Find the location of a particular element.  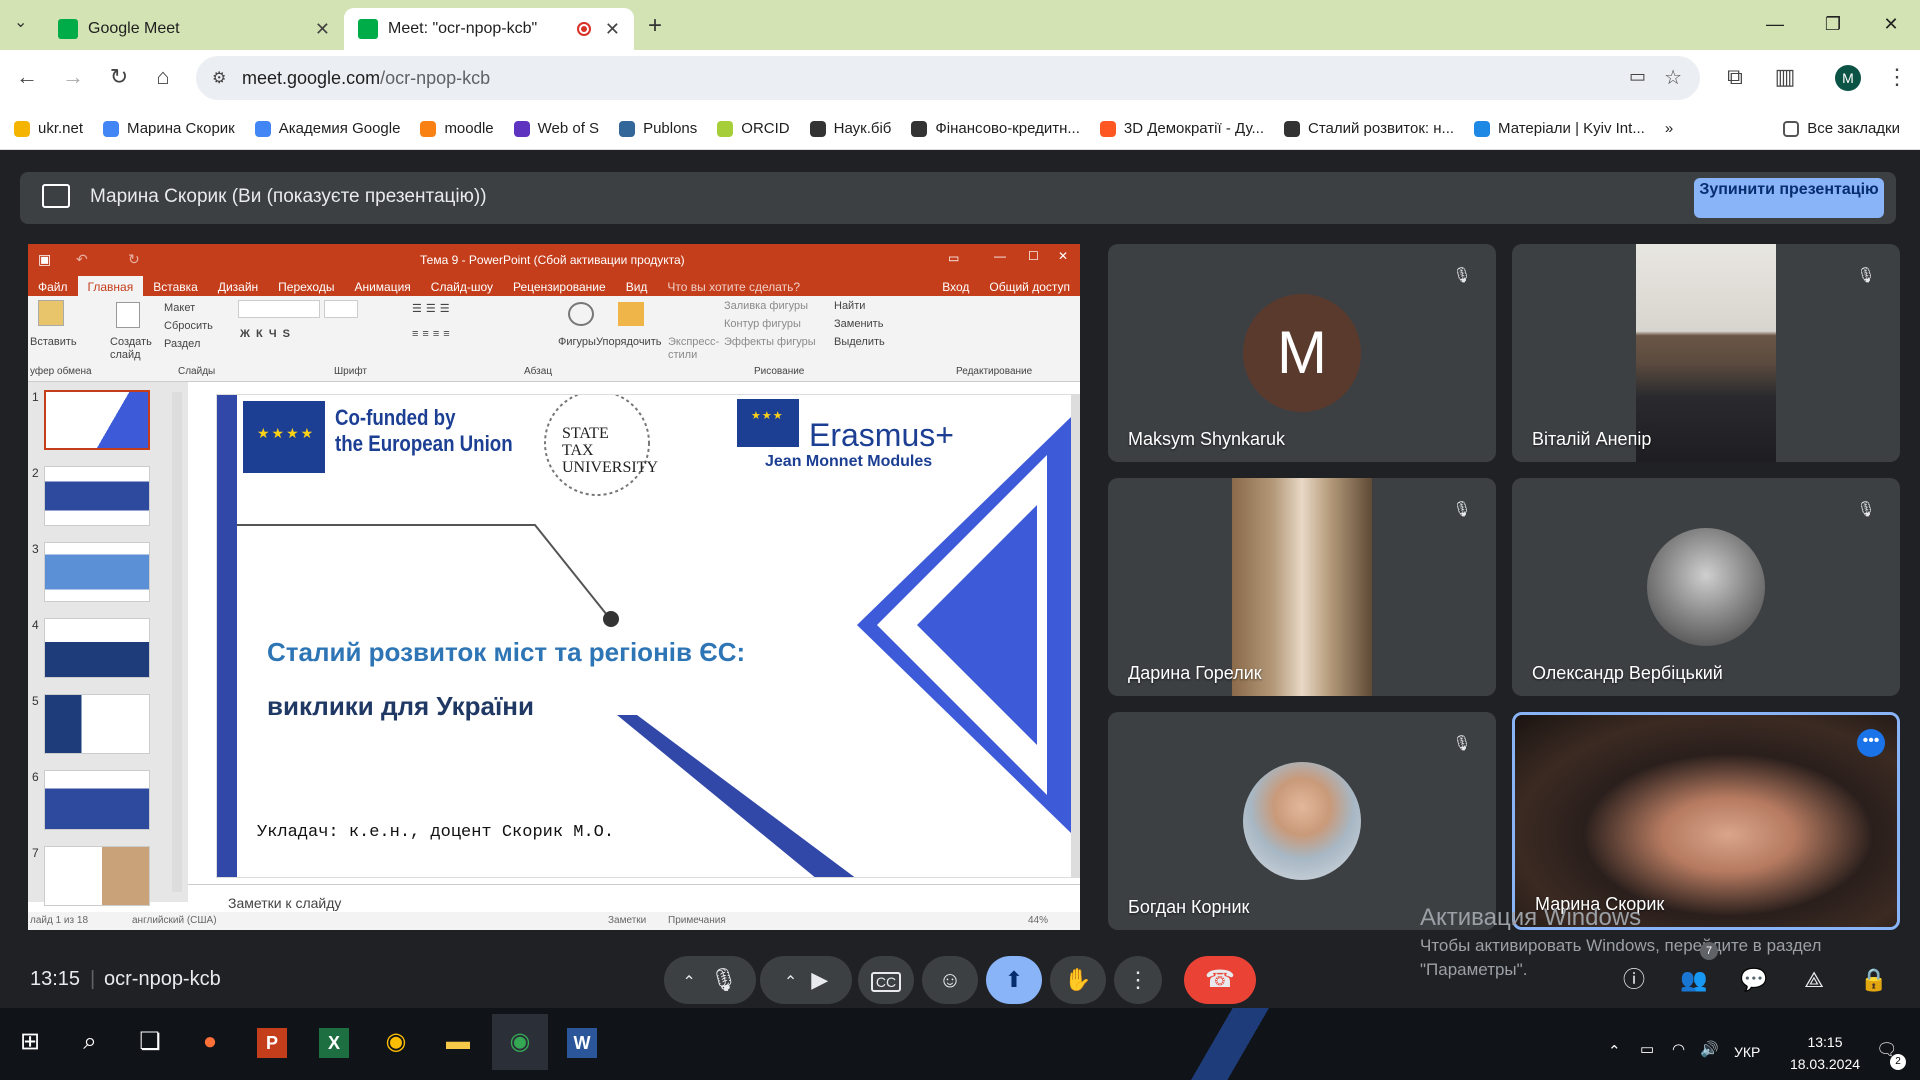

reload-icon: ↻ is located at coordinates (119, 77).